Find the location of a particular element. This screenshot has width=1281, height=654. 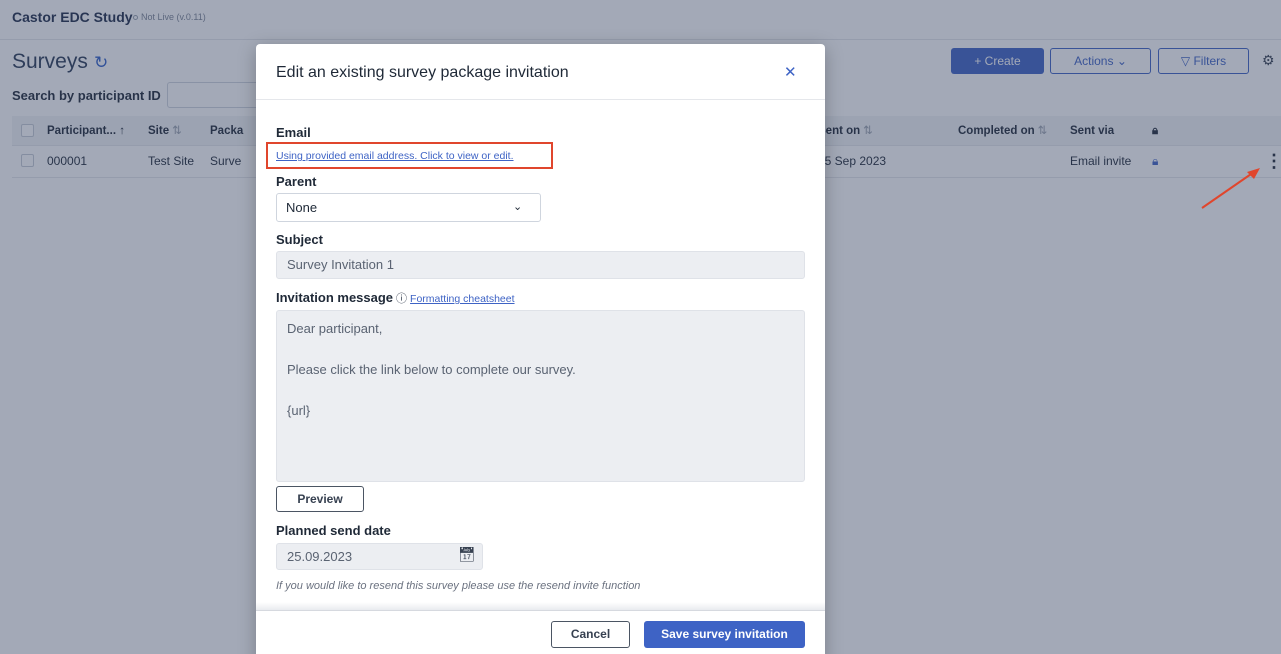

annotation-highlight-box is located at coordinates (409, 155).